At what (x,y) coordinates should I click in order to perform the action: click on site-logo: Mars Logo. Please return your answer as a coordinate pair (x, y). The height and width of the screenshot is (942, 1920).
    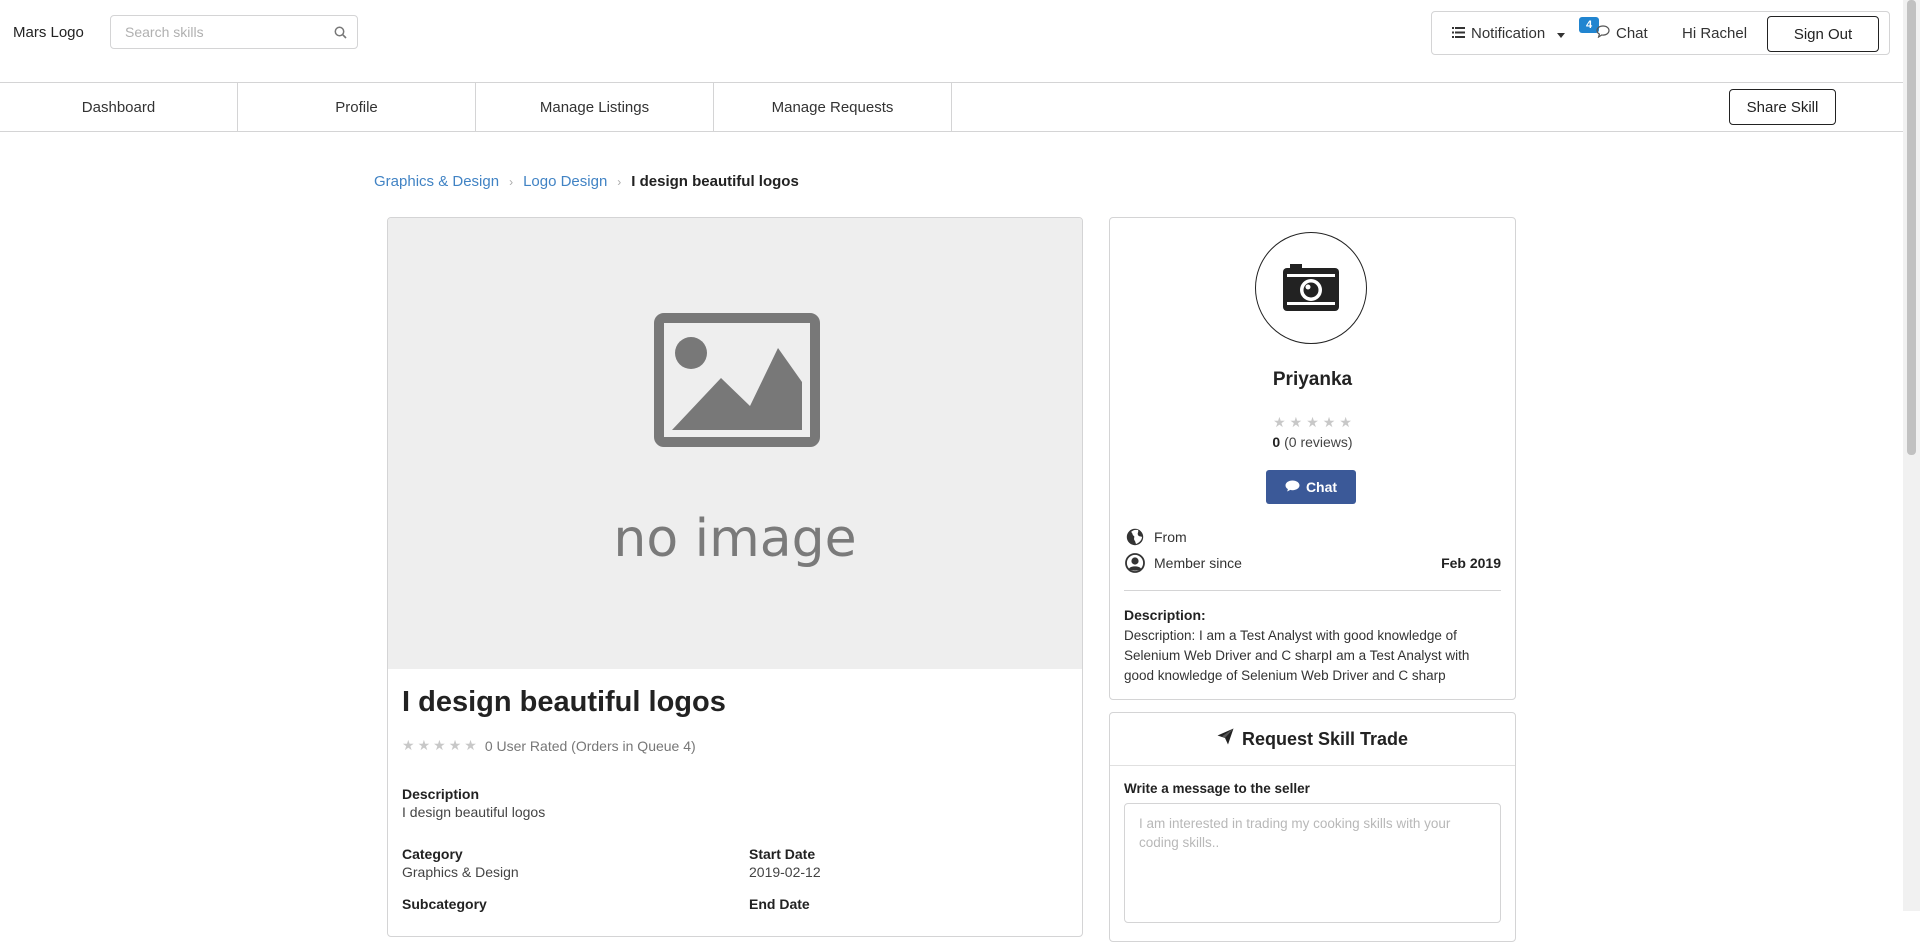
    Looking at the image, I should click on (48, 32).